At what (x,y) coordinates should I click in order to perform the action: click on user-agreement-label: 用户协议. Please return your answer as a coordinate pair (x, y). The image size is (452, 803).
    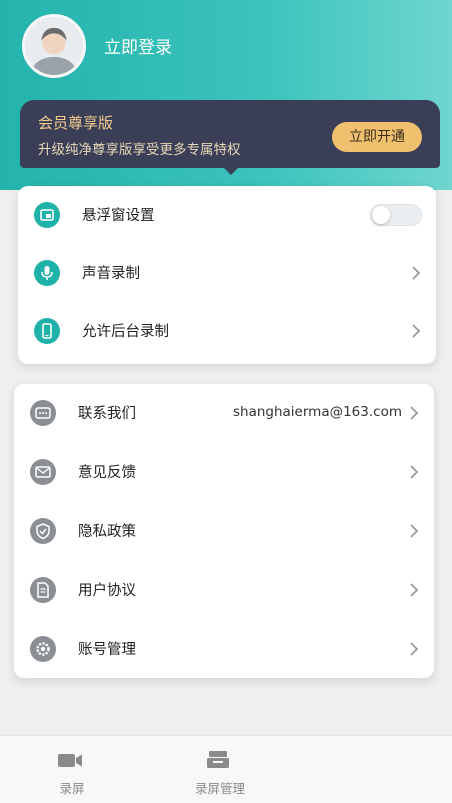
    Looking at the image, I should click on (107, 591).